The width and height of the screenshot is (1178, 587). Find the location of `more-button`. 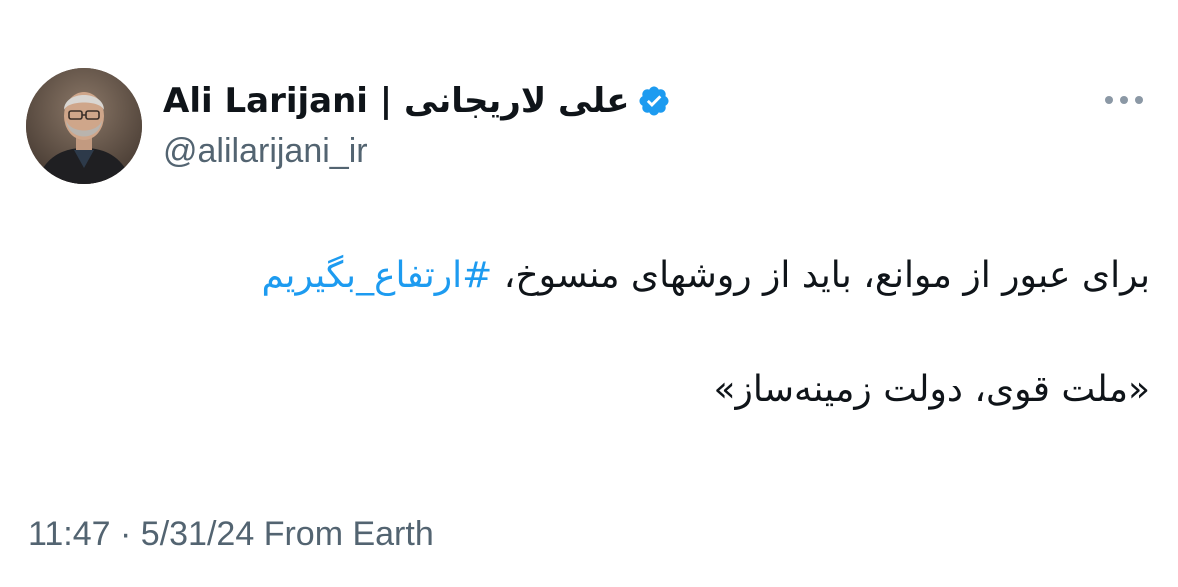

more-button is located at coordinates (1124, 100).